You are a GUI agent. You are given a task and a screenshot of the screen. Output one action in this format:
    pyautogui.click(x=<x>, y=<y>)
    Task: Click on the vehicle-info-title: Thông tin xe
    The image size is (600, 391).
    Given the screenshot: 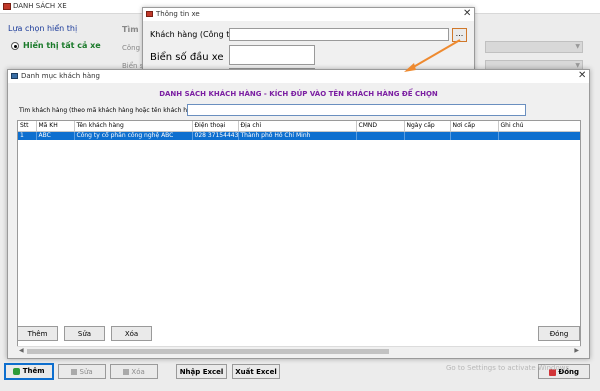 What is the action you would take?
    pyautogui.click(x=178, y=14)
    